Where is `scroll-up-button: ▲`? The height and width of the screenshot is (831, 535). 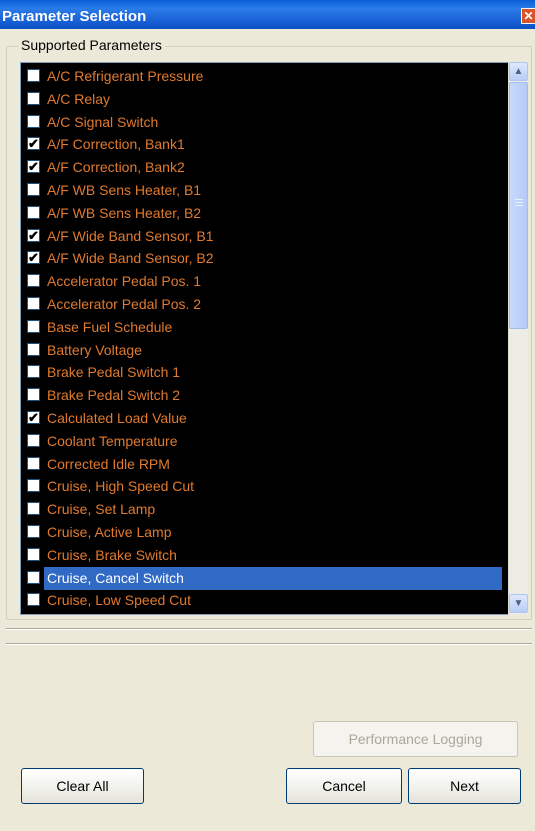
scroll-up-button: ▲ is located at coordinates (518, 71).